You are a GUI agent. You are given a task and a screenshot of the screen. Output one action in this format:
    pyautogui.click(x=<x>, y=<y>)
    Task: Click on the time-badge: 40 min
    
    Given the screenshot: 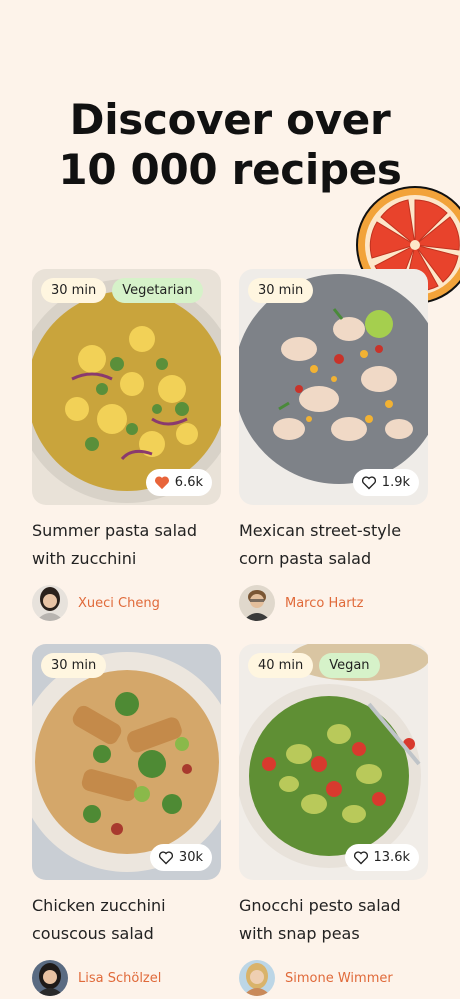 What is the action you would take?
    pyautogui.click(x=281, y=665)
    